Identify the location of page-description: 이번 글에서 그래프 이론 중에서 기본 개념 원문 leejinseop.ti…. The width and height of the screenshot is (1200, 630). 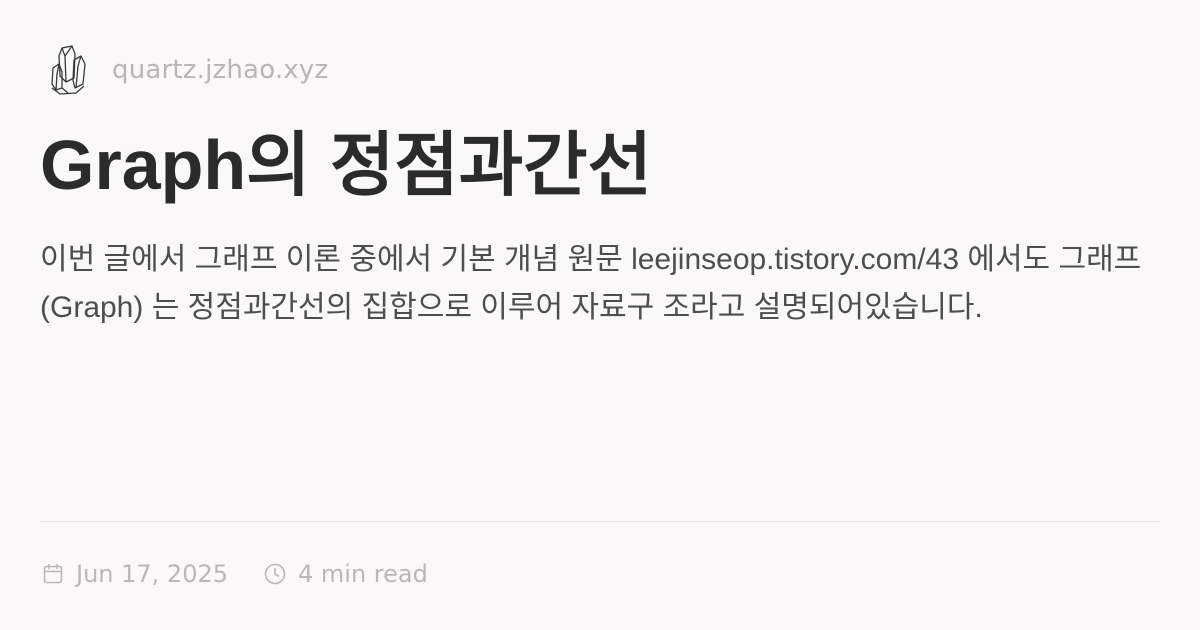
(591, 283).